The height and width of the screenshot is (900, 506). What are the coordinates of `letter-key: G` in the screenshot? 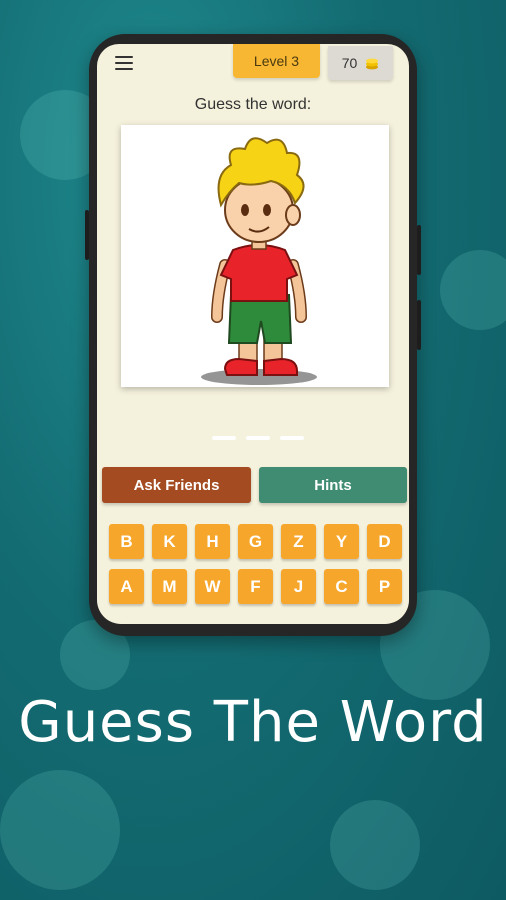 It's located at (255, 541).